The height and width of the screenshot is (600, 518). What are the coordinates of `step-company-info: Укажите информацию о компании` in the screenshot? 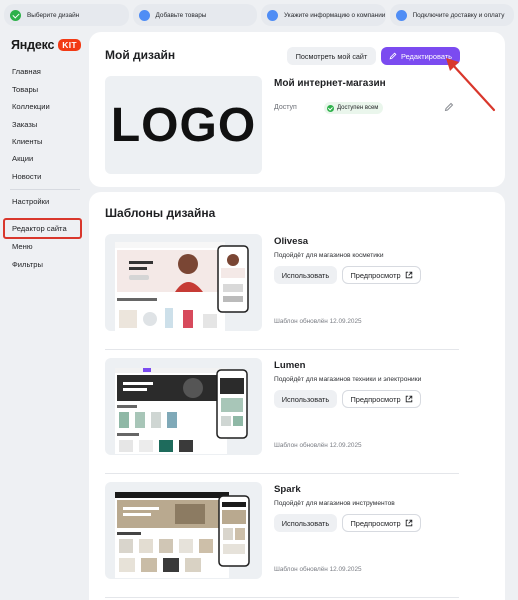 It's located at (323, 15).